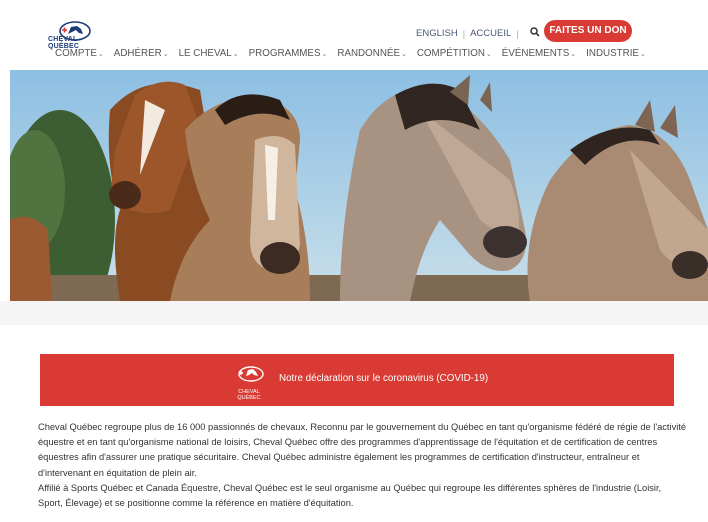  I want to click on cheval-quebec-logo-white: CHEVAL QUÉBEC, so click(249, 383).